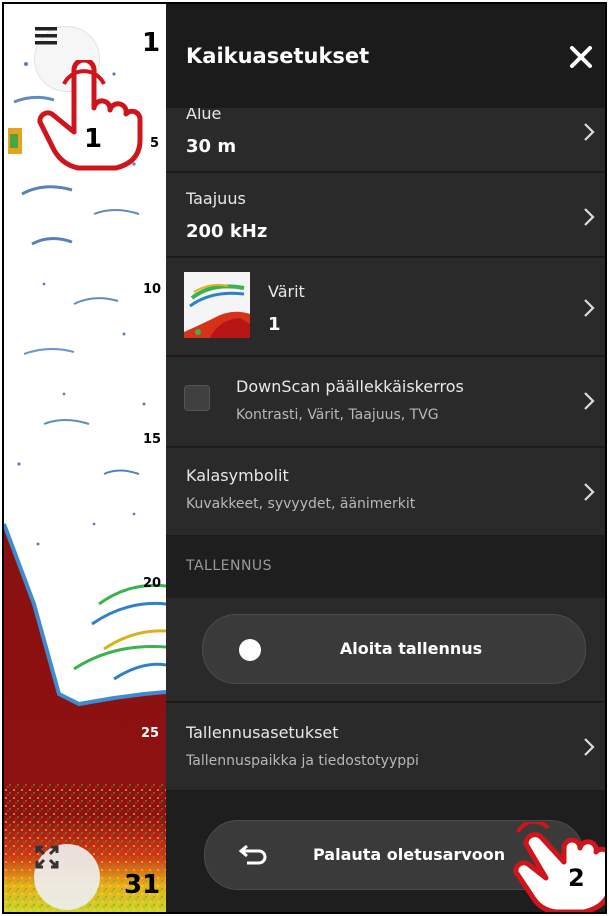 This screenshot has height=916, width=609. I want to click on close-icon, so click(581, 57).